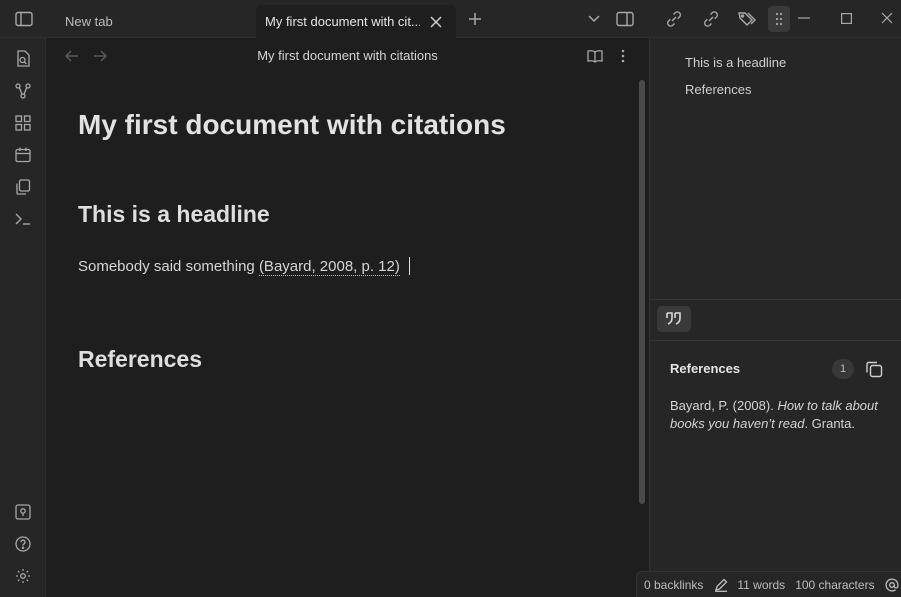 This screenshot has width=901, height=597. I want to click on pencil-icon, so click(721, 585).